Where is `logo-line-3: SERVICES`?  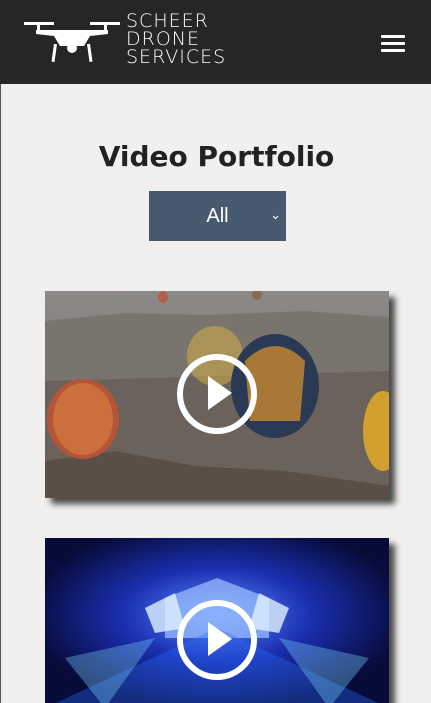
logo-line-3: SERVICES is located at coordinates (176, 57).